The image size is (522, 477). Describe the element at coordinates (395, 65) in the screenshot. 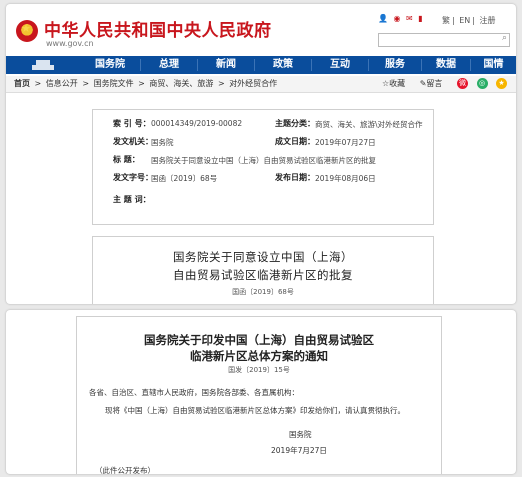

I see `nav-service: 服务` at that location.